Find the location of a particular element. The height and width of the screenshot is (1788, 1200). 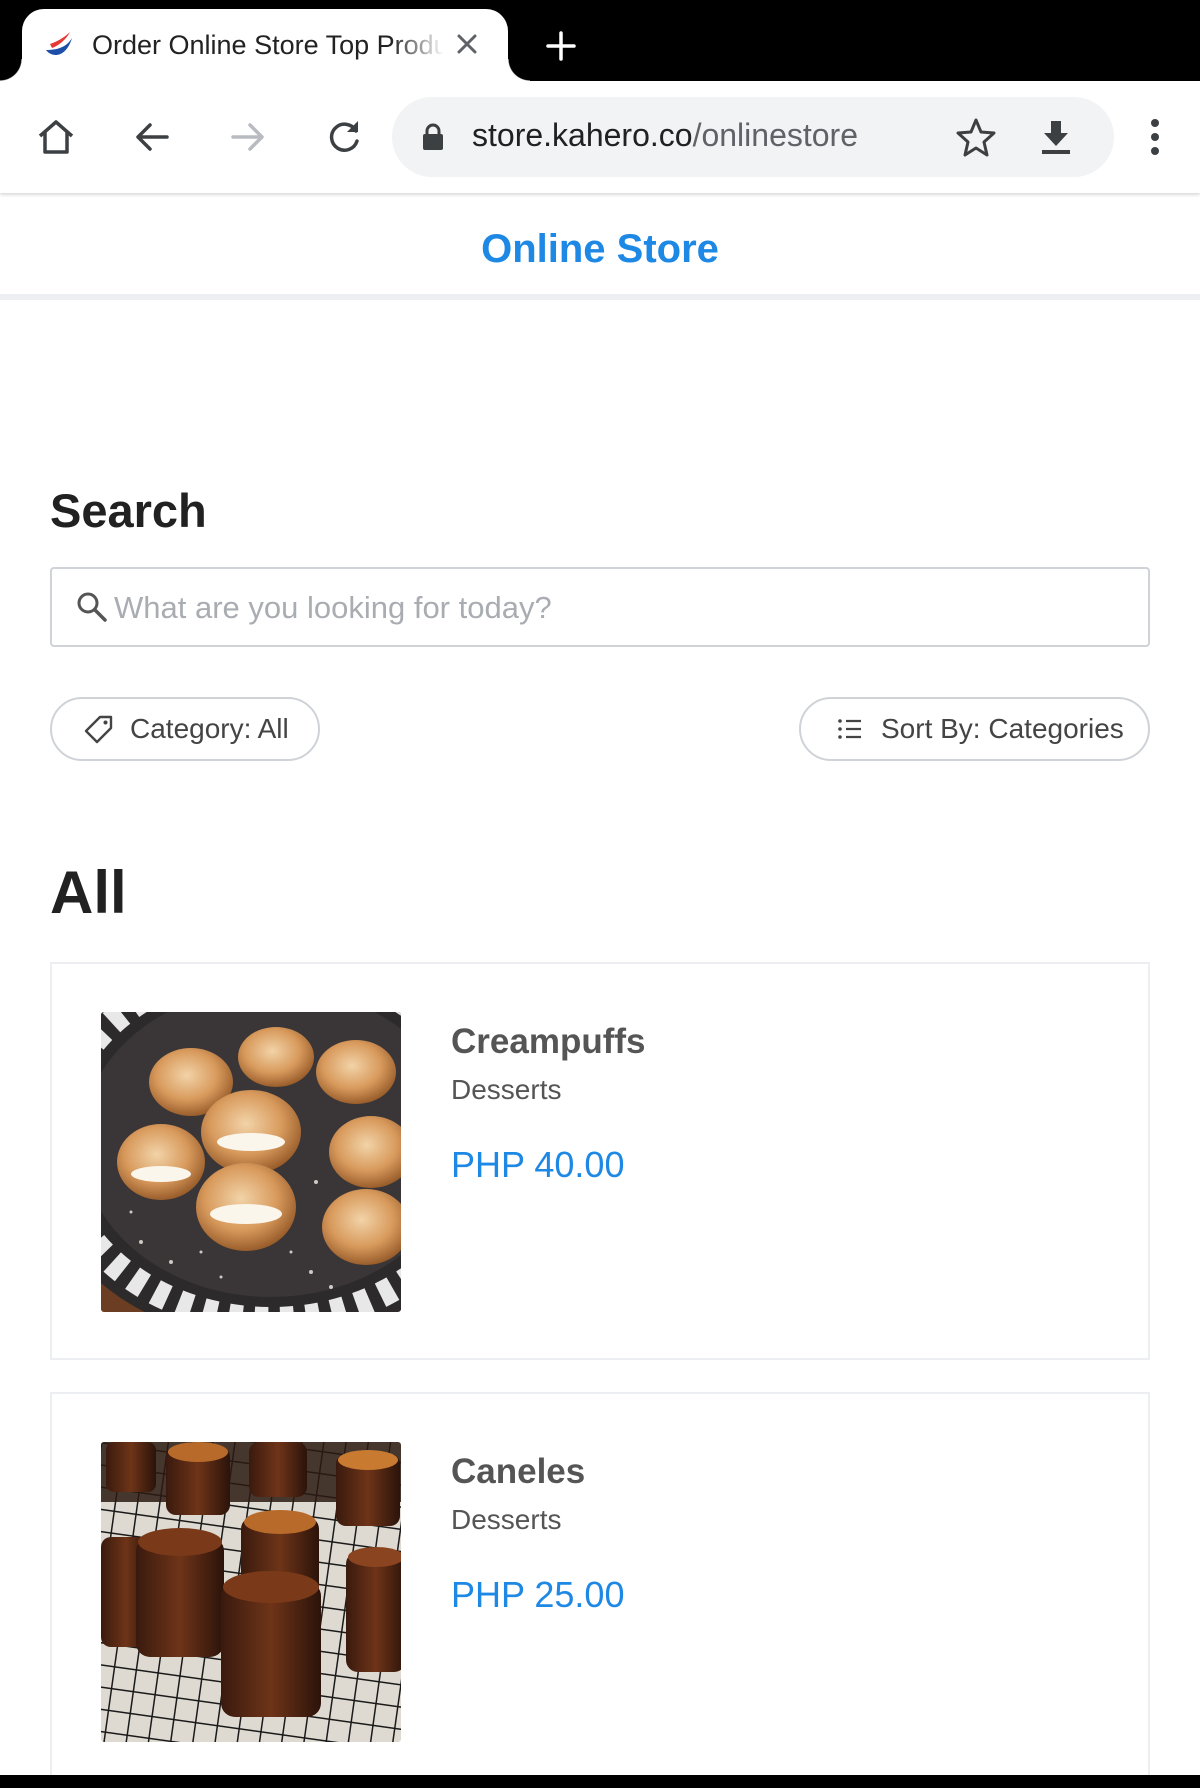

favicon-icon is located at coordinates (59, 43).